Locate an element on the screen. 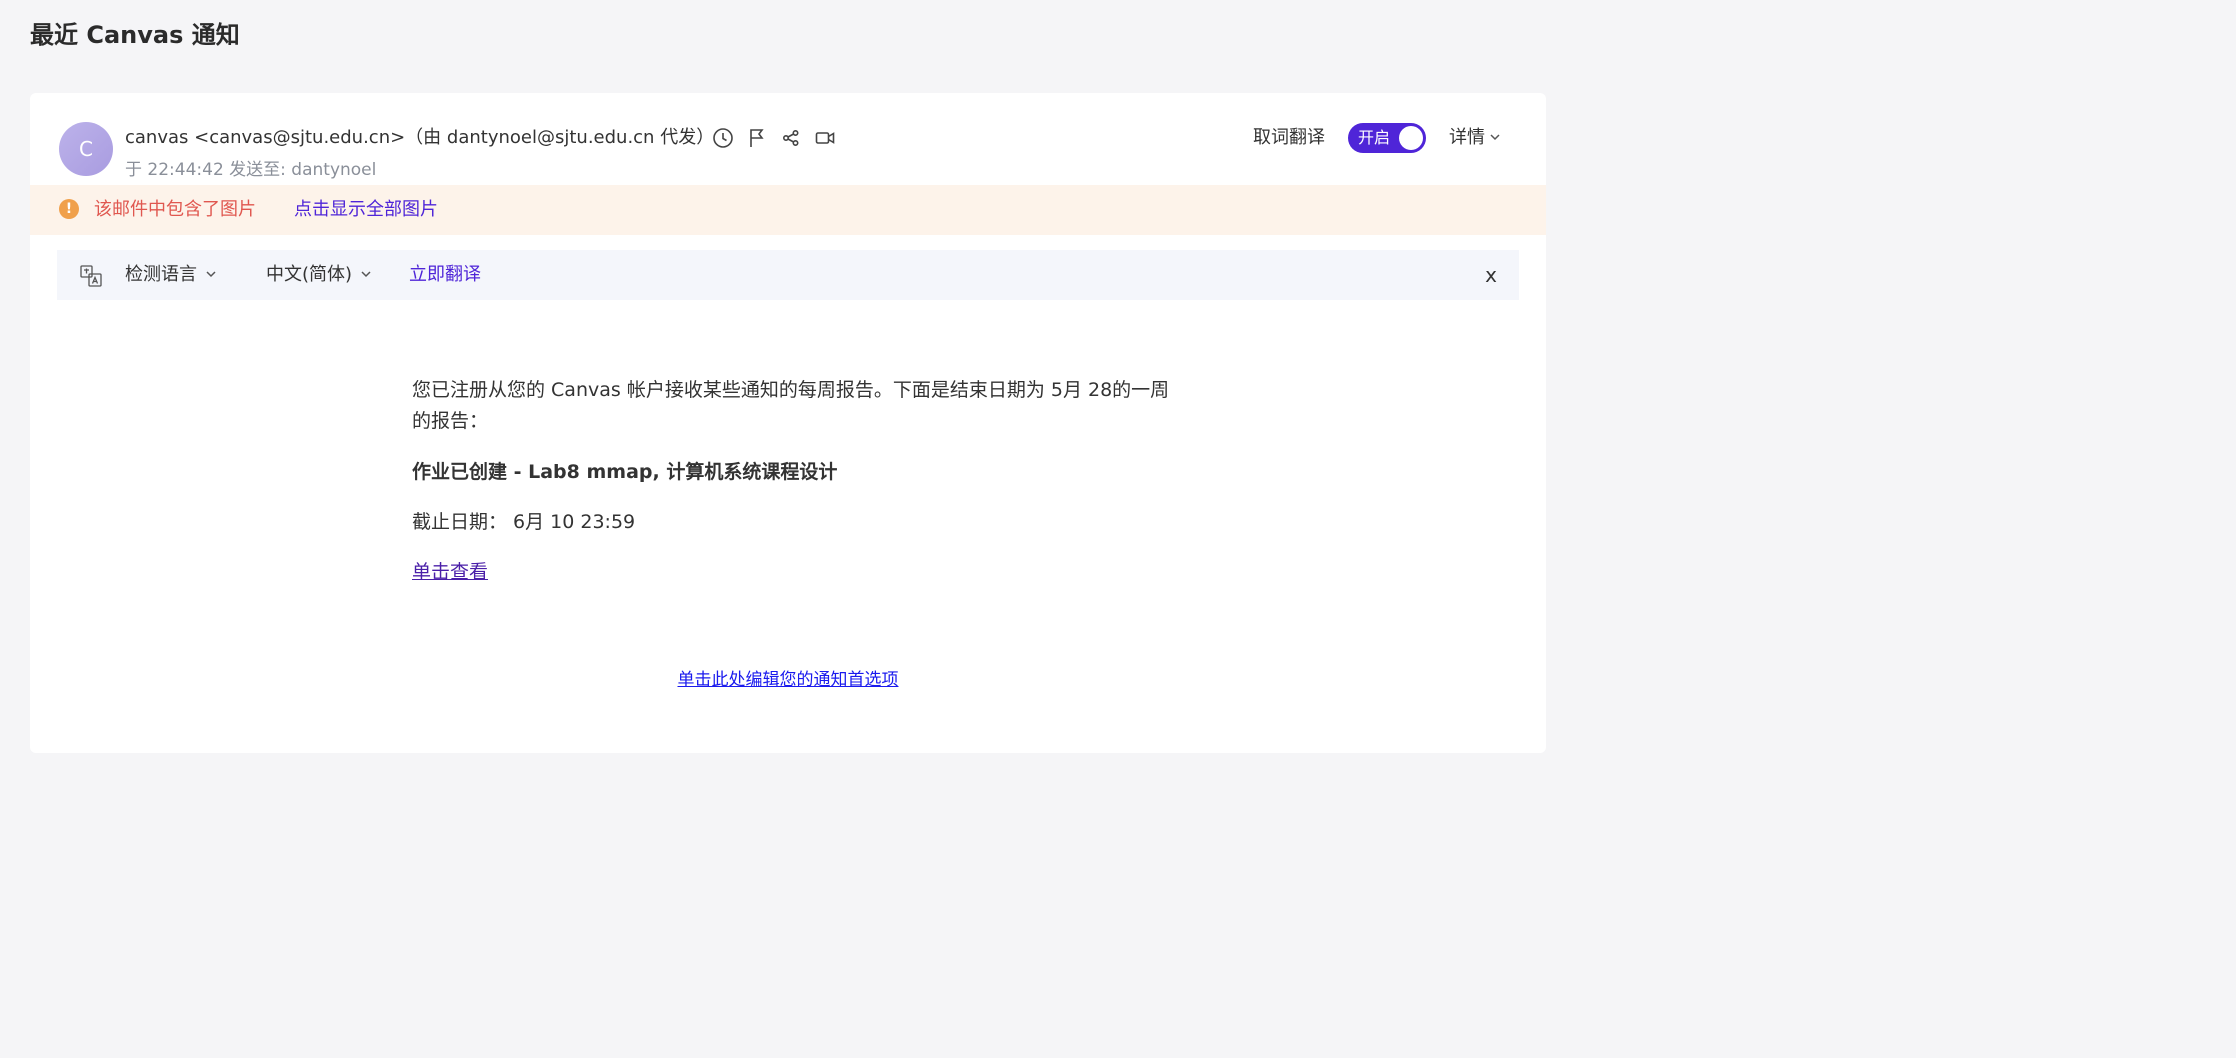 The height and width of the screenshot is (1058, 2236). target-language-select: 中文(简体) is located at coordinates (319, 275).